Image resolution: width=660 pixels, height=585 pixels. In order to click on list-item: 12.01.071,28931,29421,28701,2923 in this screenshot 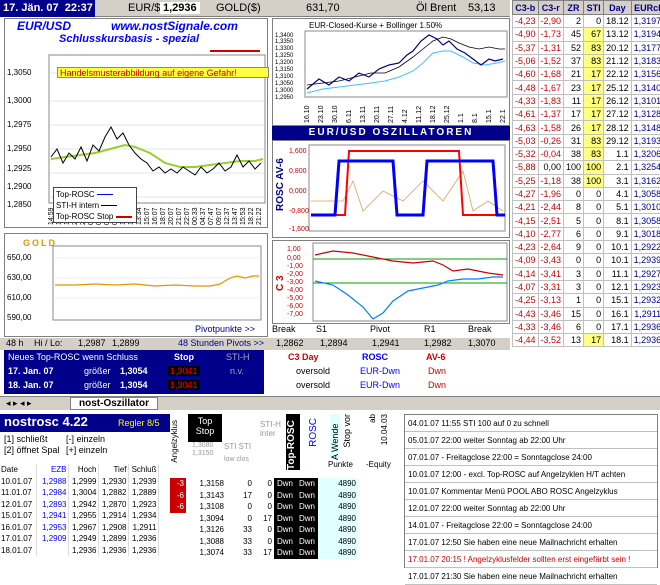, I will do `click(79, 505)`.